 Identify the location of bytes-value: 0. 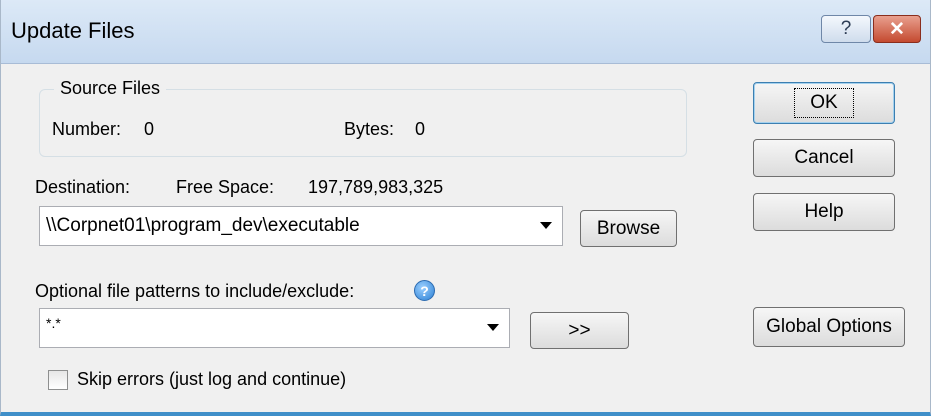
(420, 129).